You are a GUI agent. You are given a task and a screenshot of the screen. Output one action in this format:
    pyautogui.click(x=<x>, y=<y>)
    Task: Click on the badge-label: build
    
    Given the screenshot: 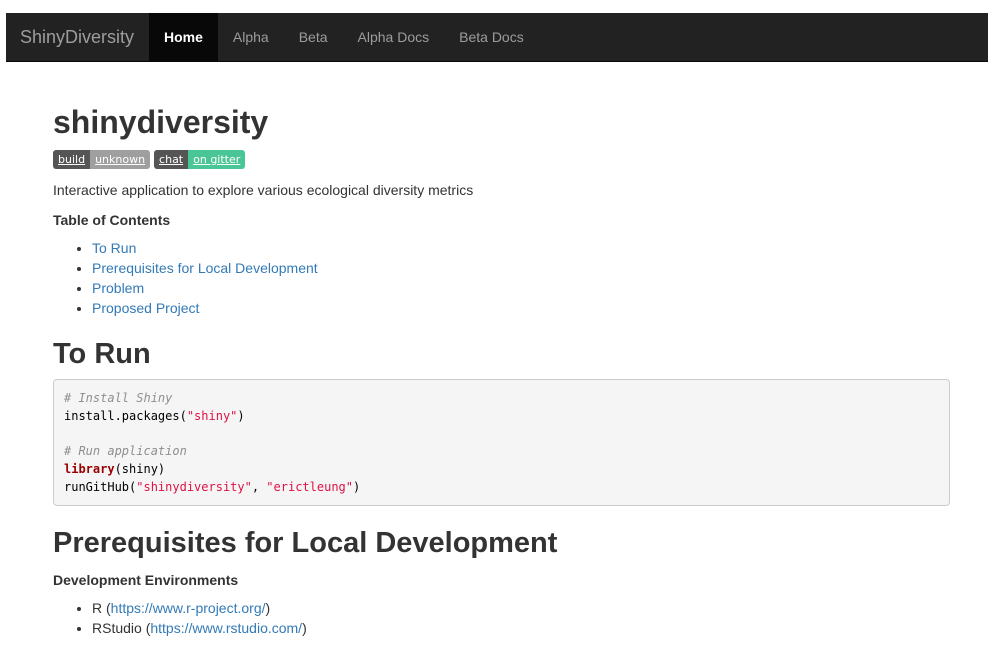 What is the action you would take?
    pyautogui.click(x=72, y=159)
    